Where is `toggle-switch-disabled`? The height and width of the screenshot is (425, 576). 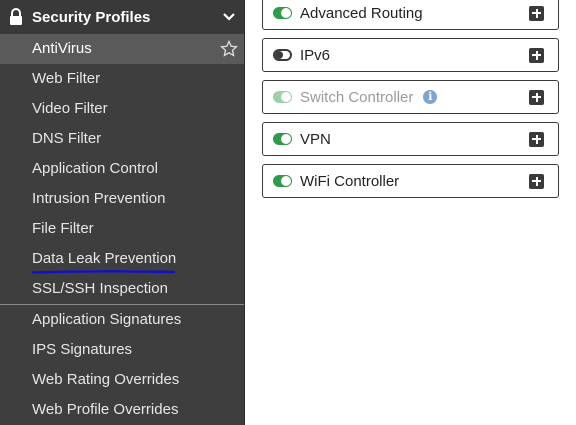 toggle-switch-disabled is located at coordinates (282, 97).